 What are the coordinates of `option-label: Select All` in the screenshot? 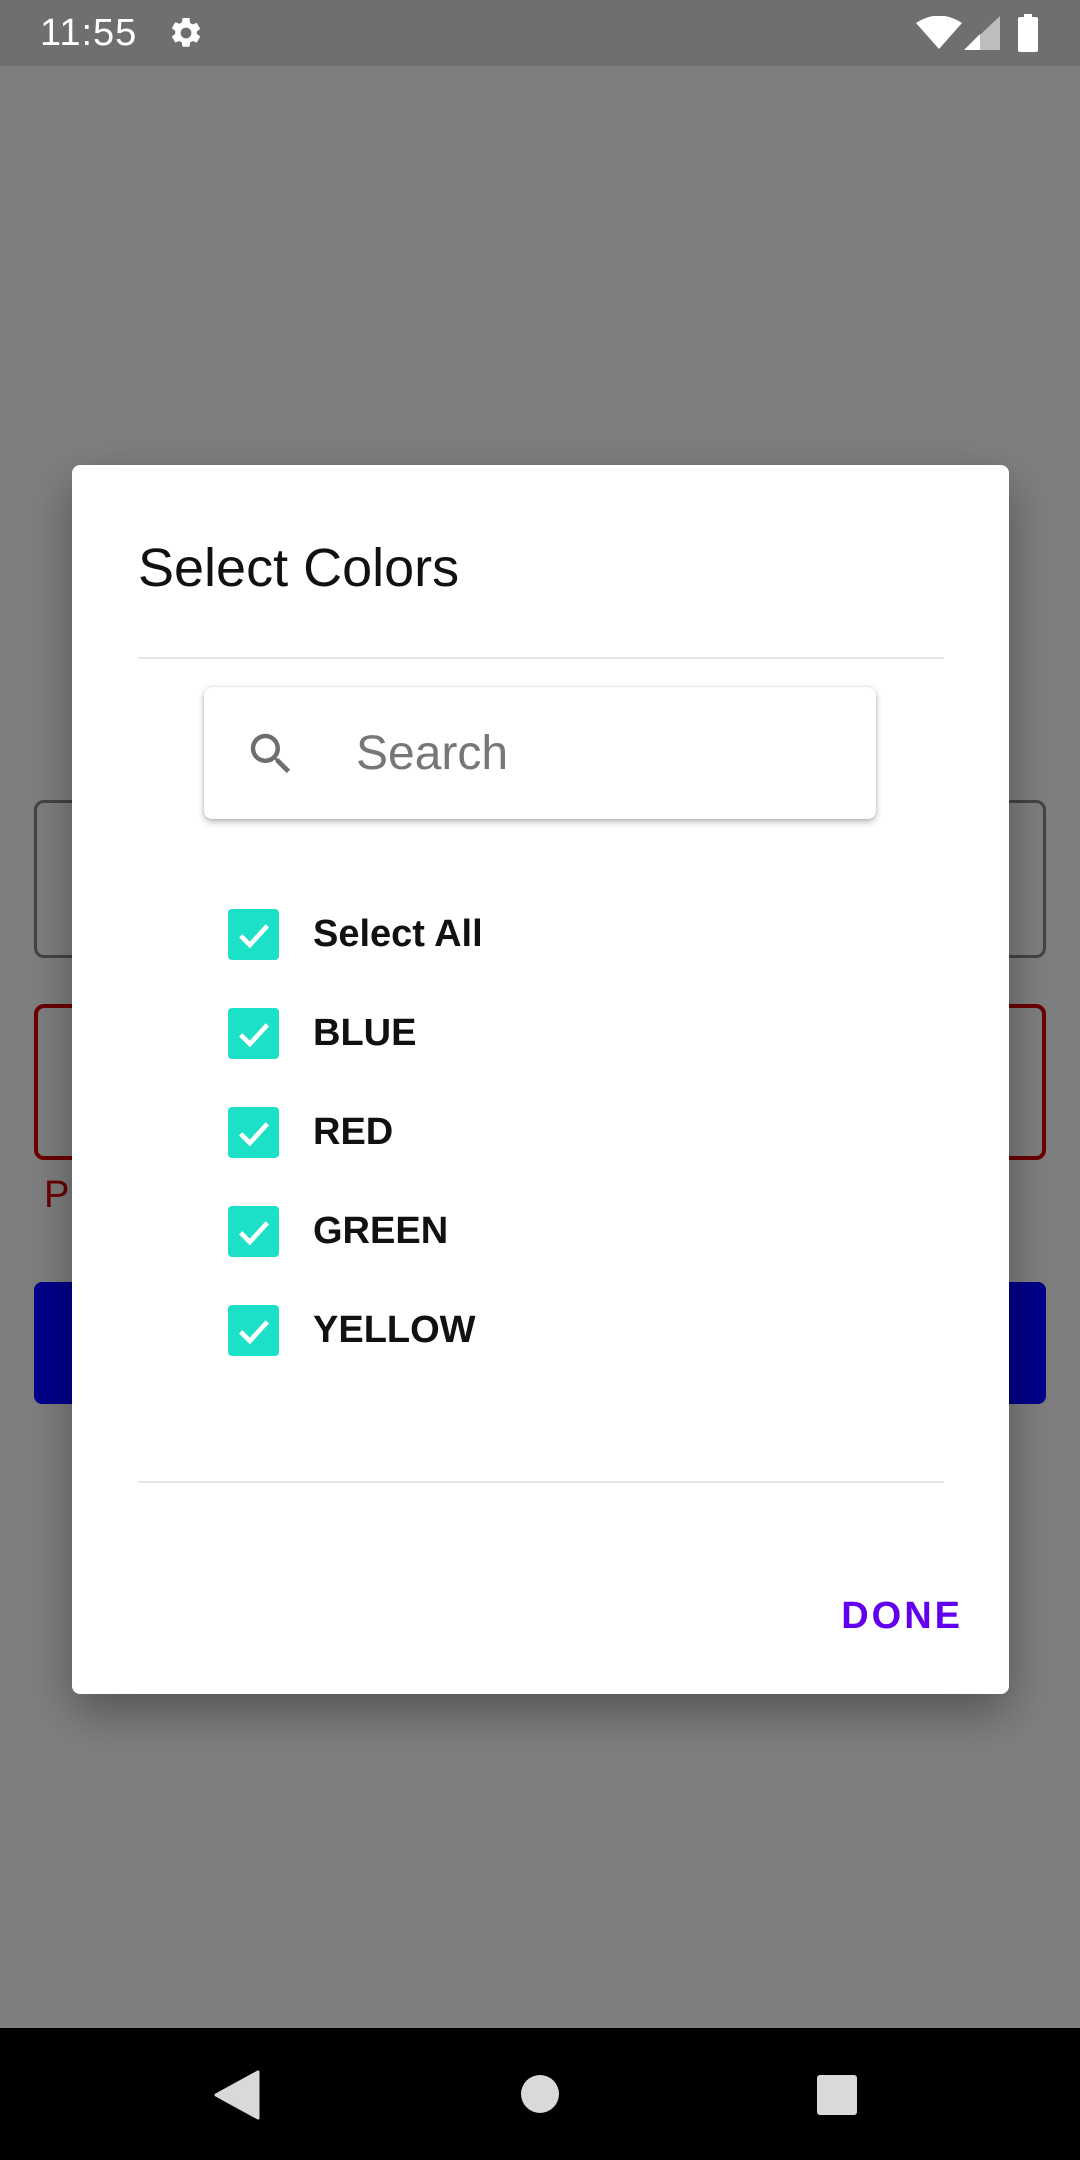 It's located at (398, 934).